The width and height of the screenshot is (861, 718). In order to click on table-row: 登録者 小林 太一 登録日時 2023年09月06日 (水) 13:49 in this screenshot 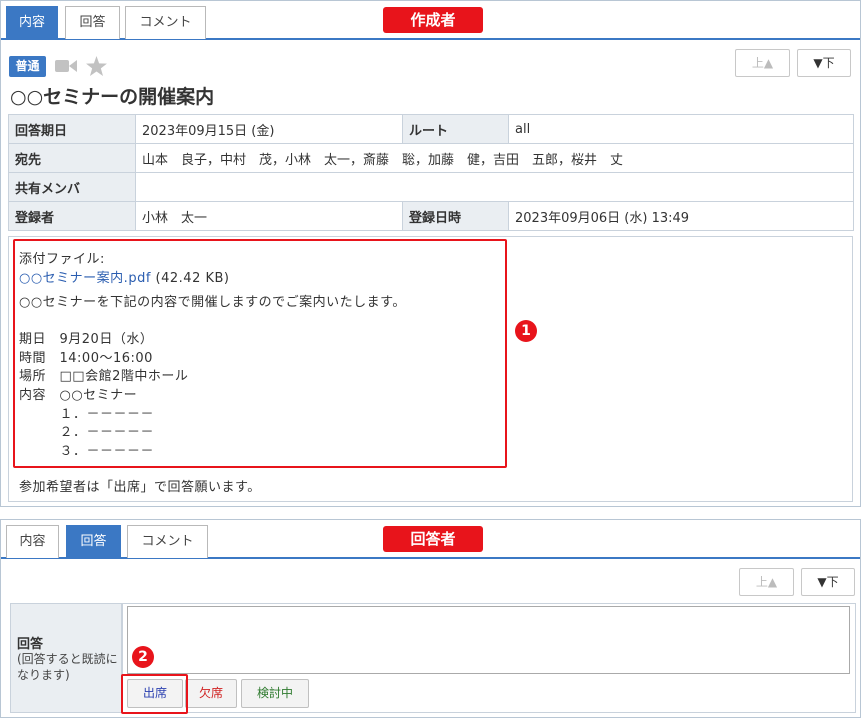, I will do `click(431, 216)`.